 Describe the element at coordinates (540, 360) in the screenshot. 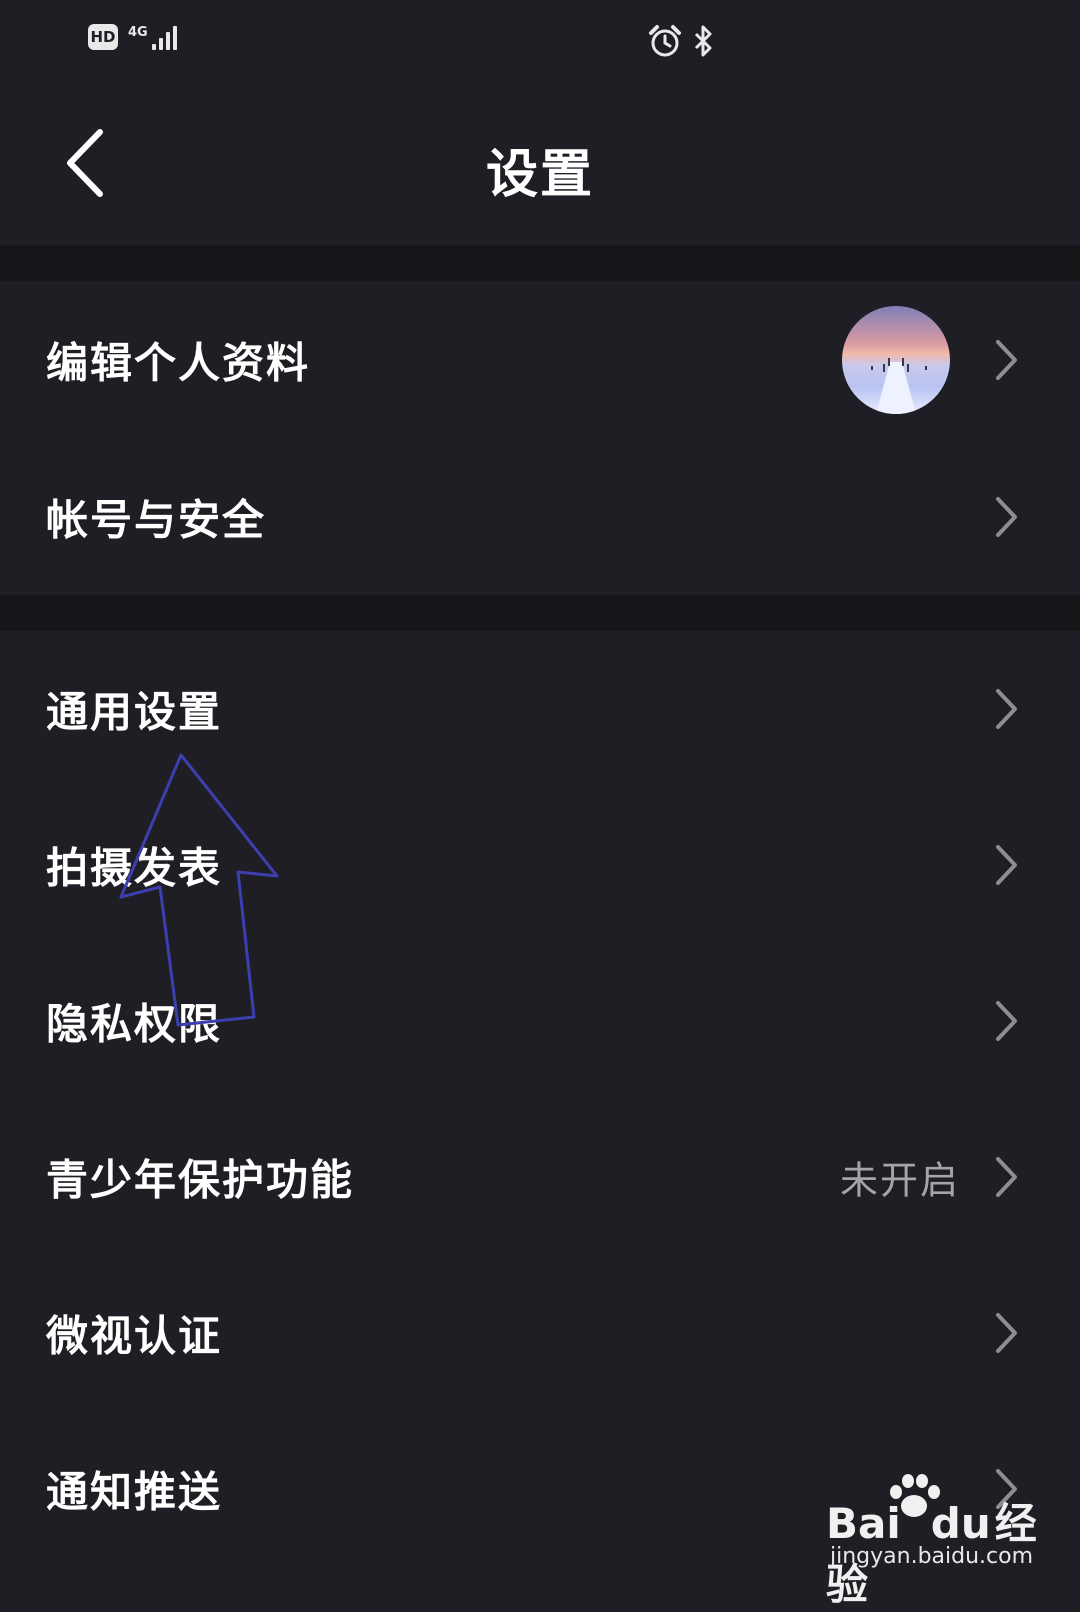

I see `settings-row-edit-profile: 编辑个人资料` at that location.